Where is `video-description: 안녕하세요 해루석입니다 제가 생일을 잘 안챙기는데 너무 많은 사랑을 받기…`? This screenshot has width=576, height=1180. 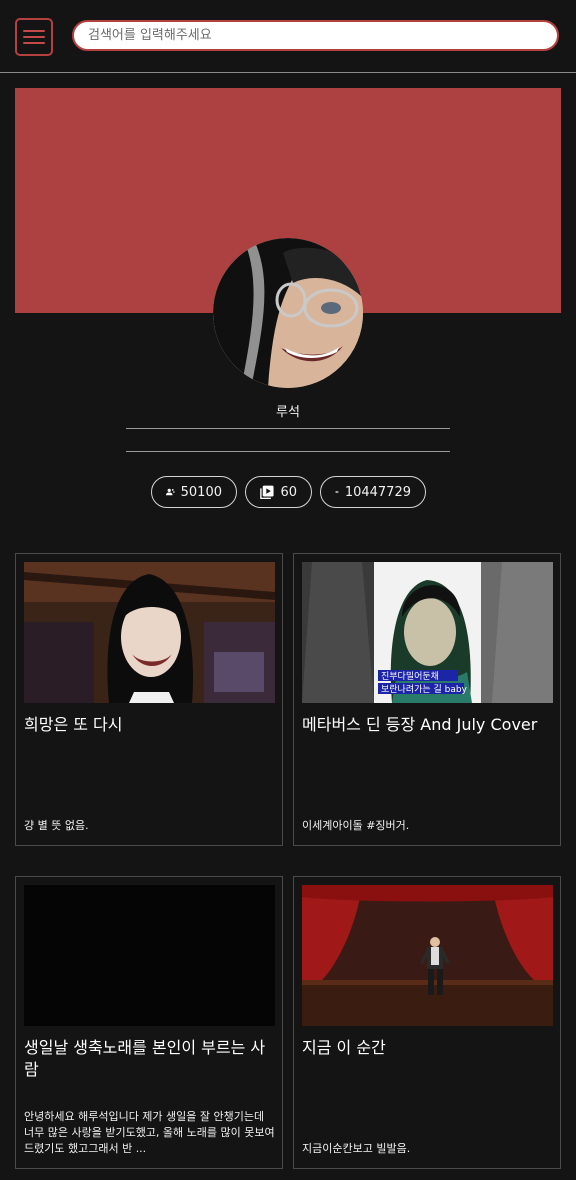
video-description: 안녕하세요 해루석입니다 제가 생일을 잘 안챙기는데 너무 많은 사랑을 받기… is located at coordinates (149, 1132).